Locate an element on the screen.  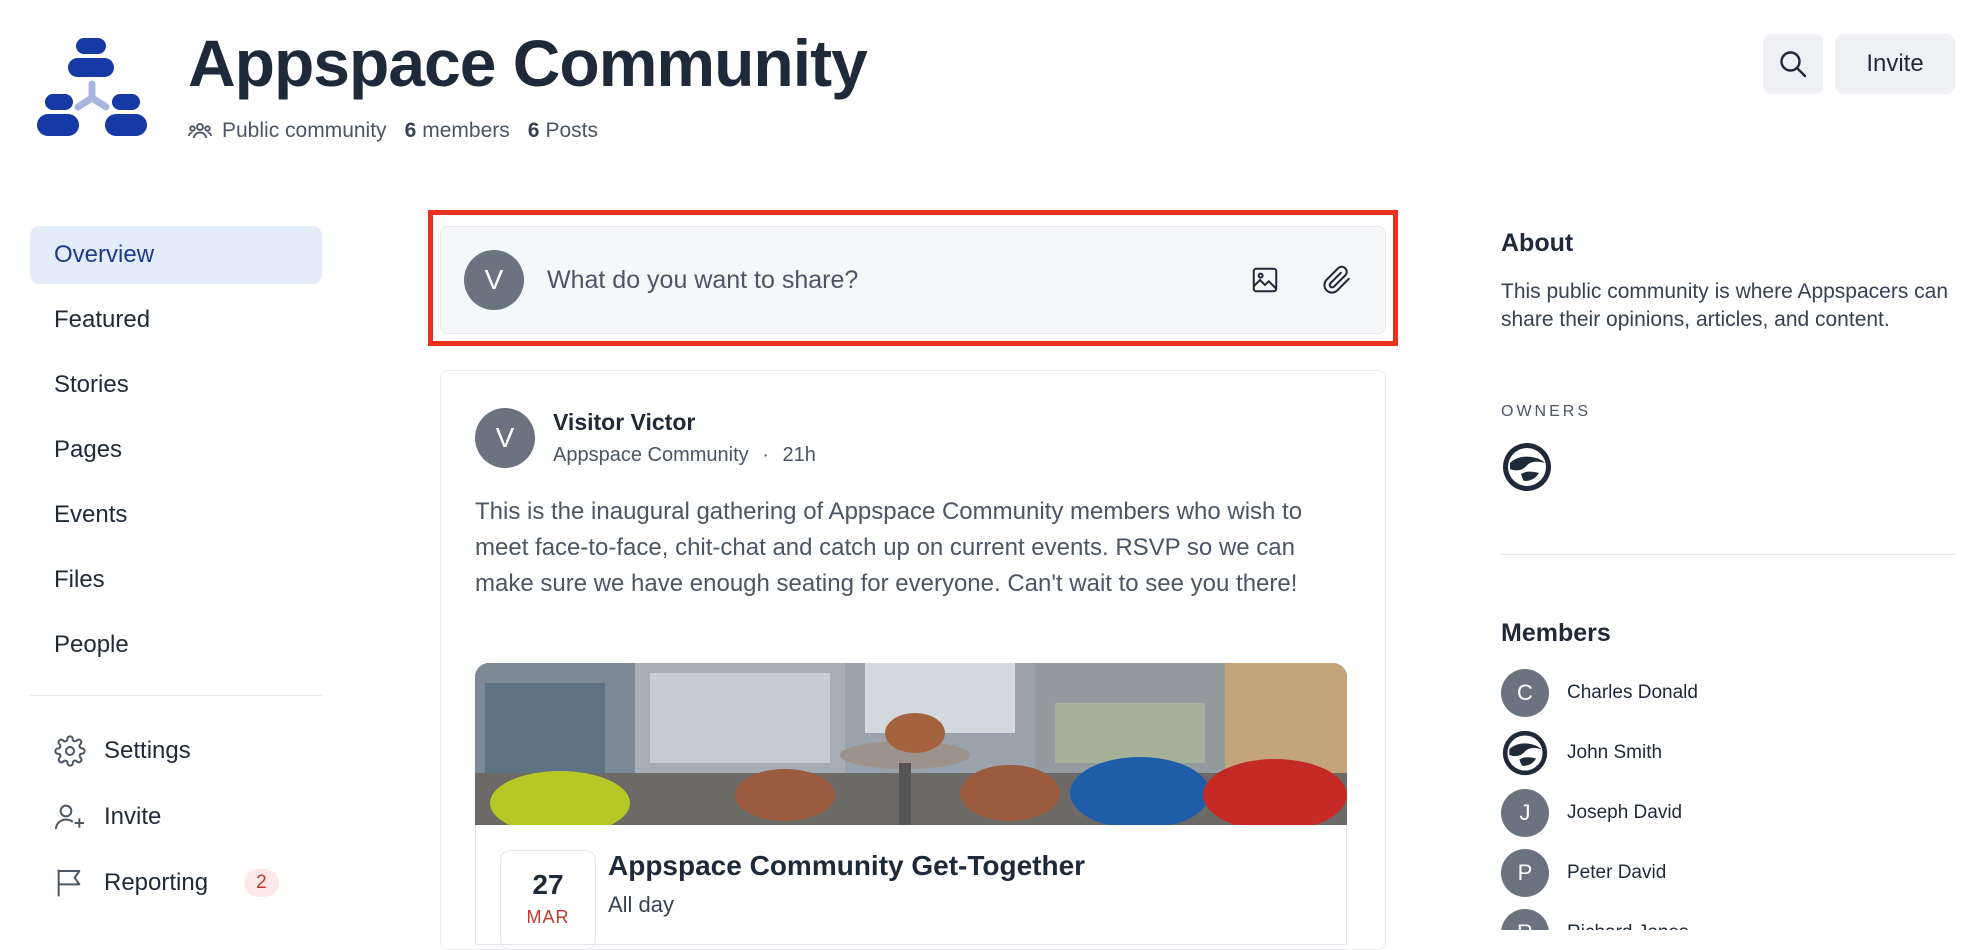
owners-label: OWNERS is located at coordinates (1546, 411).